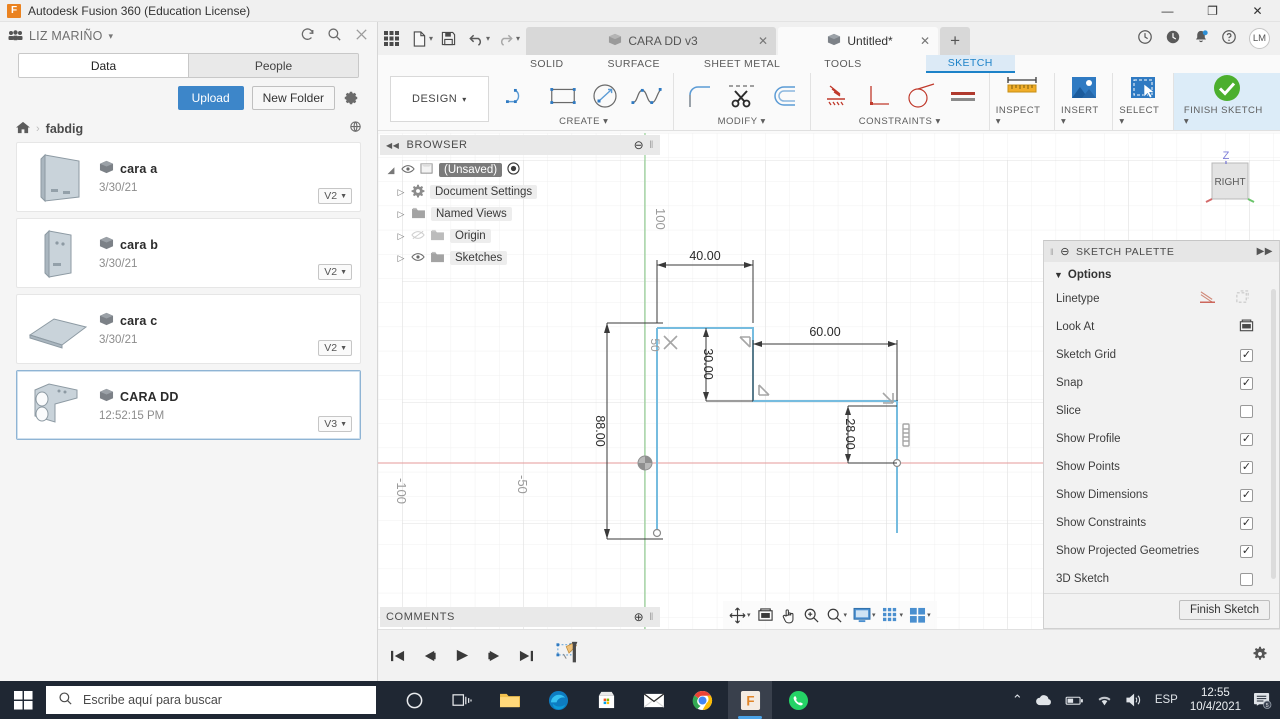 The width and height of the screenshot is (1280, 719). Describe the element at coordinates (1246, 523) in the screenshot. I see `show-constraints-checkbox` at that location.